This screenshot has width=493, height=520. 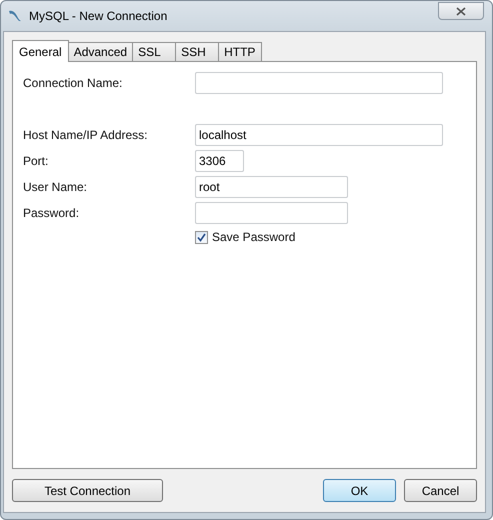 What do you see at coordinates (85, 135) in the screenshot?
I see `field-label: Host Name/IP Address:` at bounding box center [85, 135].